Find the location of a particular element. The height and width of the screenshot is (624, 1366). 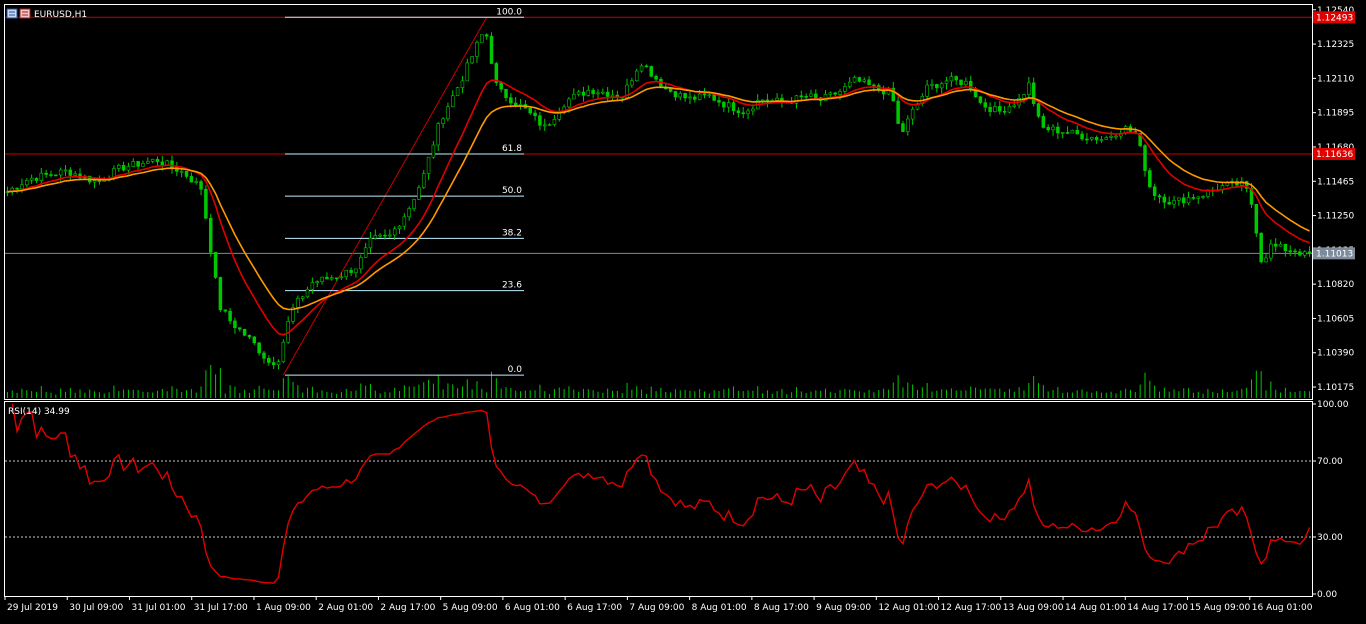

time-axis-label: 31 Jul 01:00 is located at coordinates (158, 608).